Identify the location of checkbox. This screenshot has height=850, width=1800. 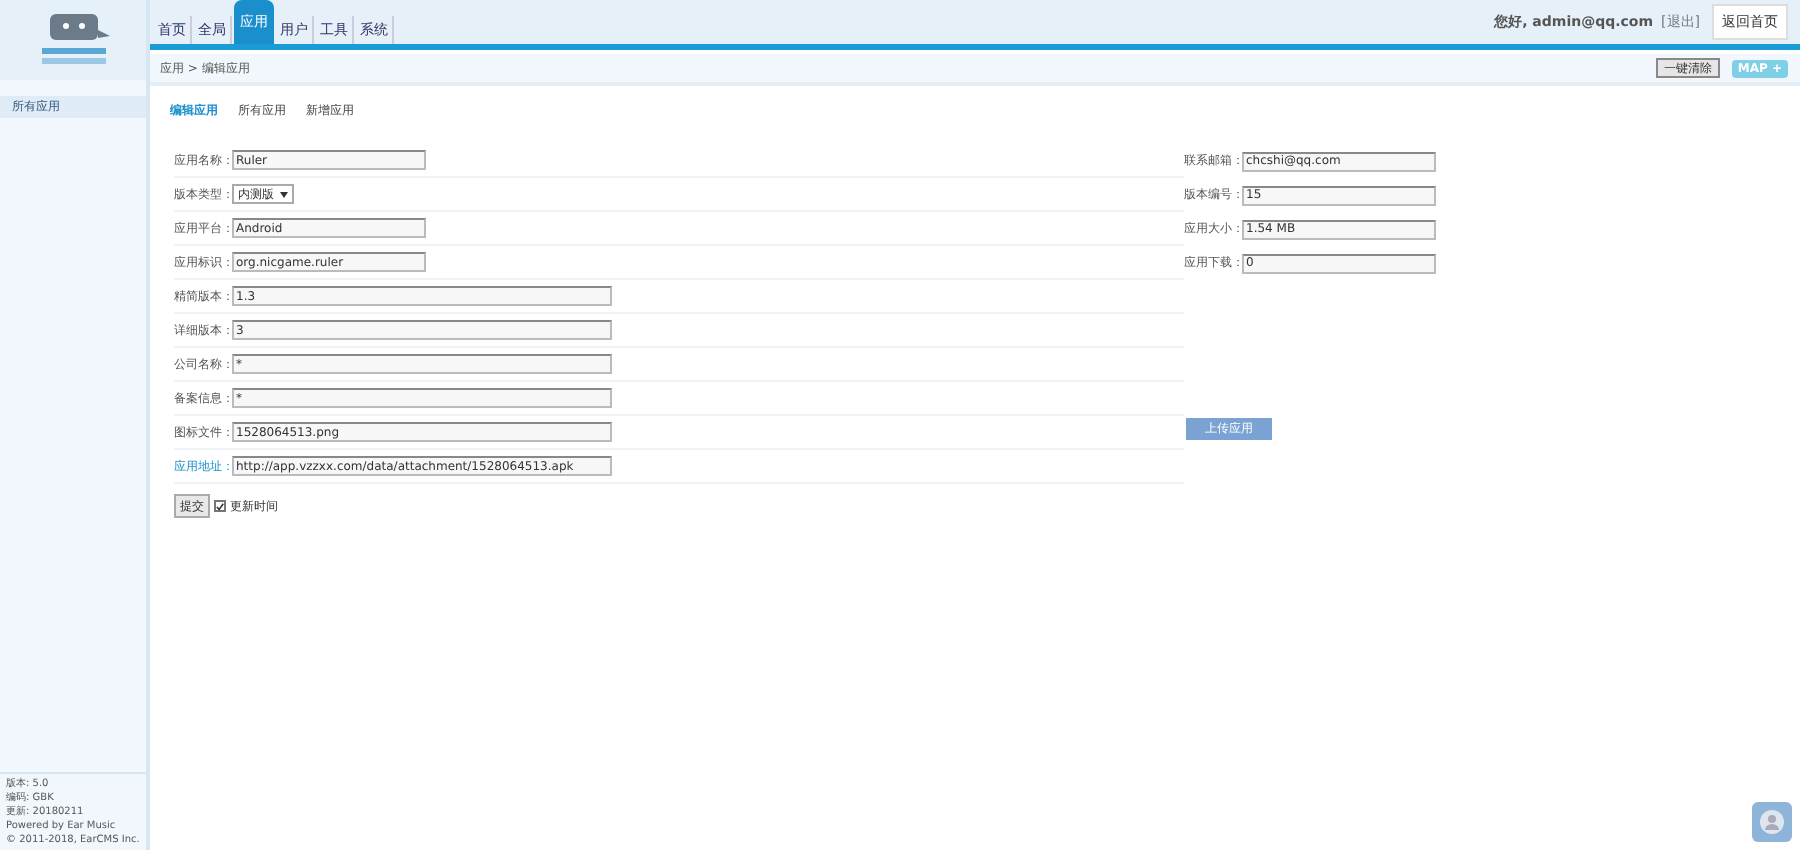
(220, 506).